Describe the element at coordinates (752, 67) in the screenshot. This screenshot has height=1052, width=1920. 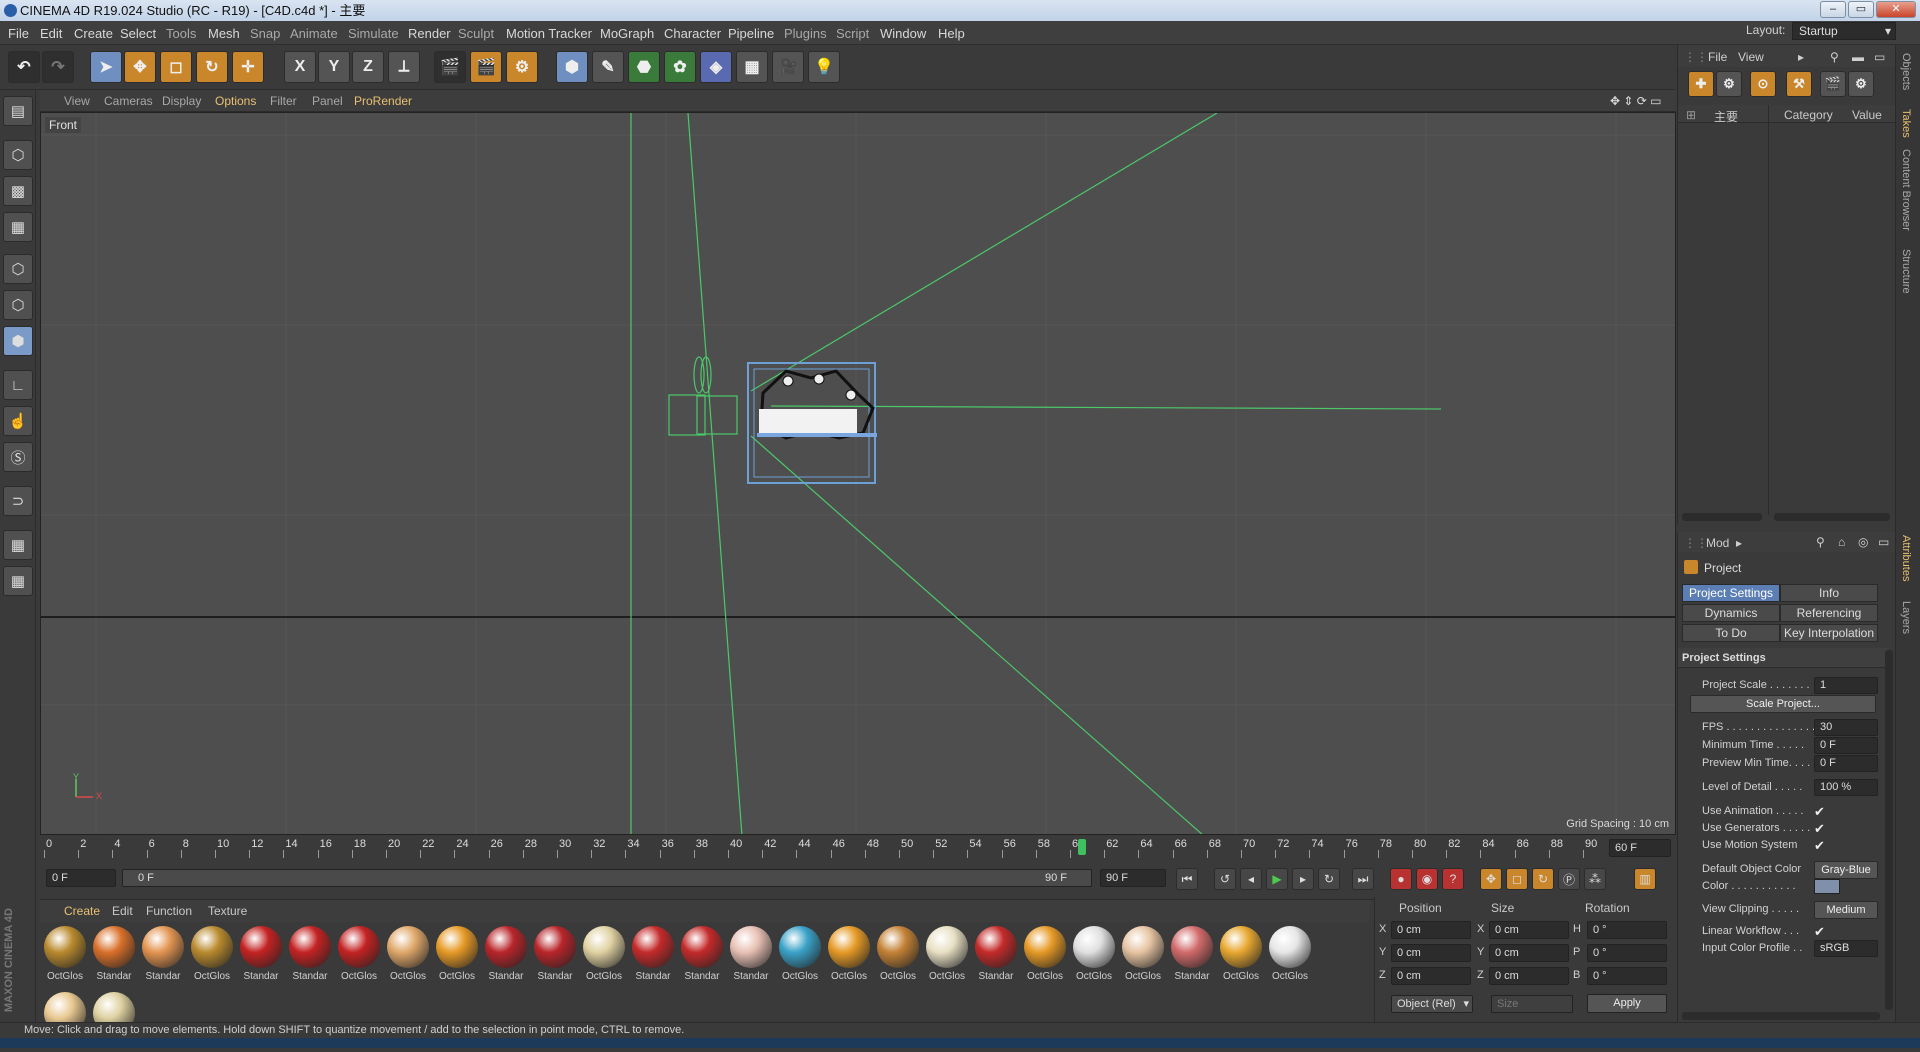
I see `floor-environment-icon: ▦` at that location.